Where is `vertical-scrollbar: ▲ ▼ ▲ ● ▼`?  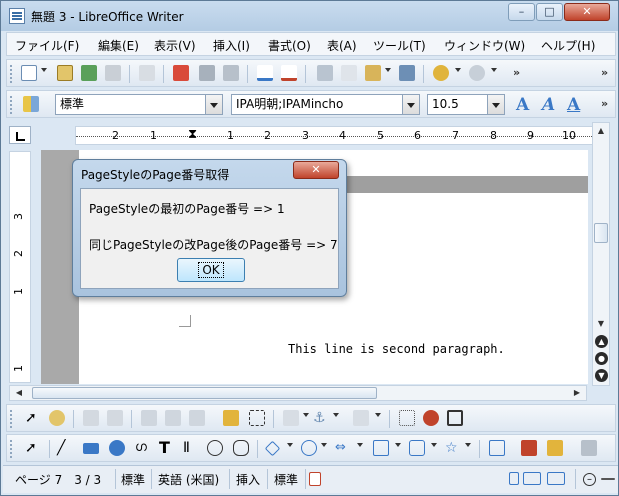
vertical-scrollbar: ▲ ▼ ▲ ● ▼ is located at coordinates (601, 254).